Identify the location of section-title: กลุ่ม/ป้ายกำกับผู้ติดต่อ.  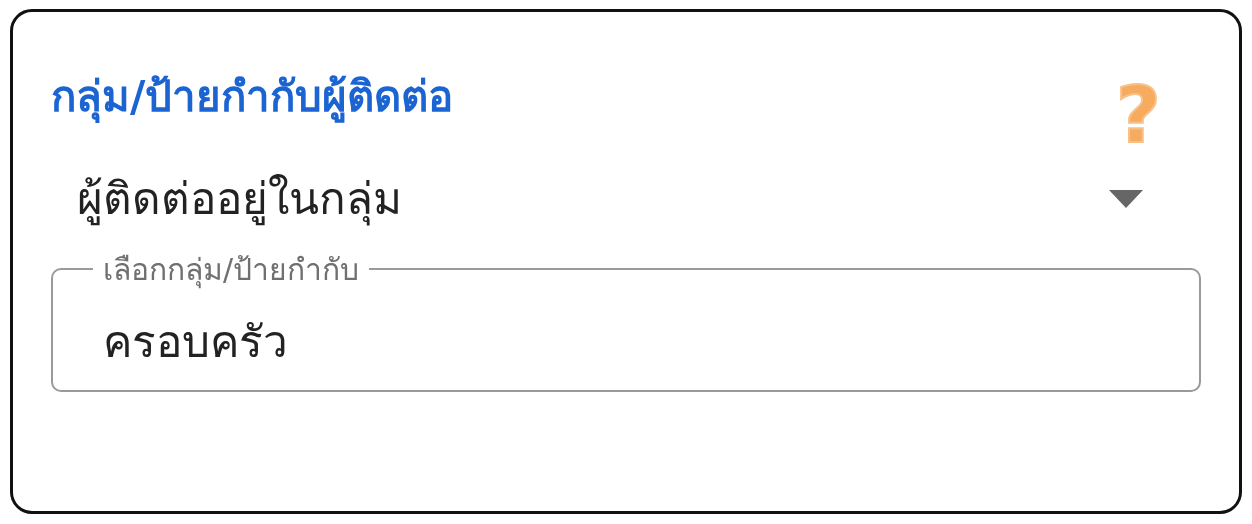
(252, 98).